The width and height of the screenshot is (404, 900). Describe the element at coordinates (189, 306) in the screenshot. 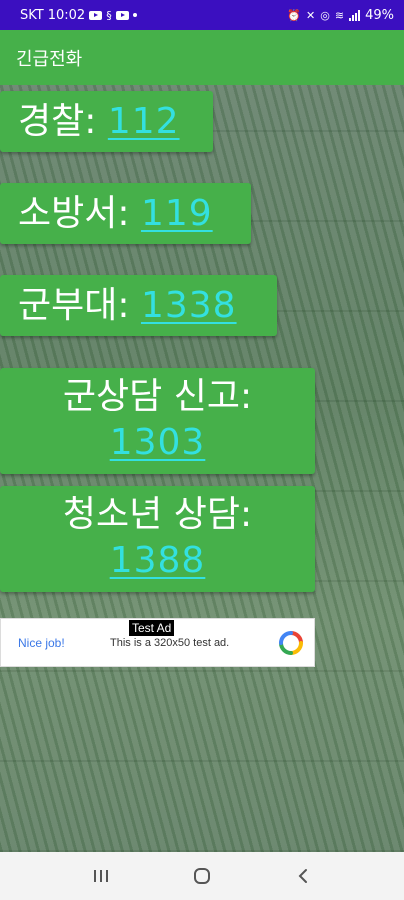

I see `military-unit-number-link: 1338` at that location.